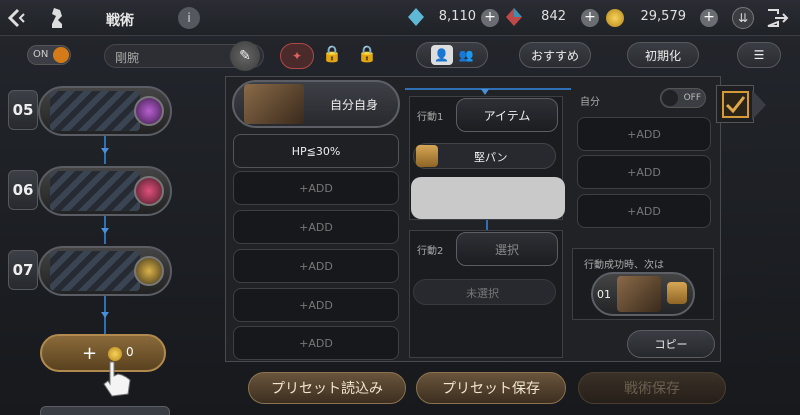  I want to click on action2-item: 未選択, so click(484, 292).